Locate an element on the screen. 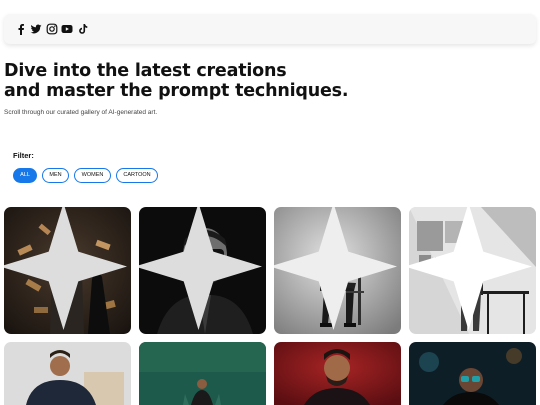  instagram-icon is located at coordinates (52, 29).